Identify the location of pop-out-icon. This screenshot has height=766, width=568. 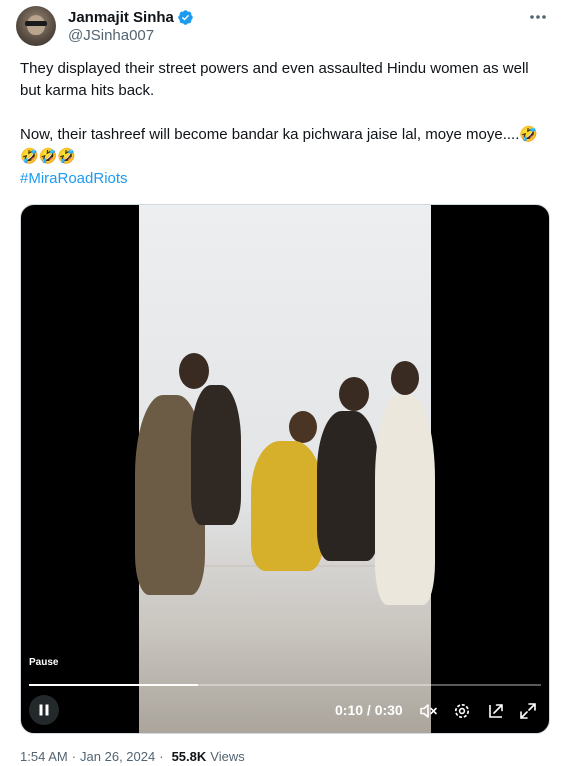
(496, 711).